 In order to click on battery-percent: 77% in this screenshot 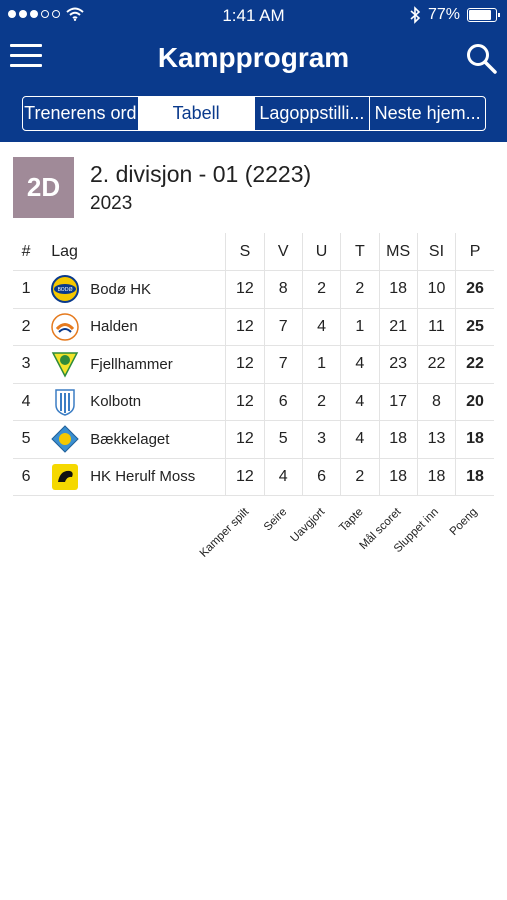, I will do `click(443, 14)`.